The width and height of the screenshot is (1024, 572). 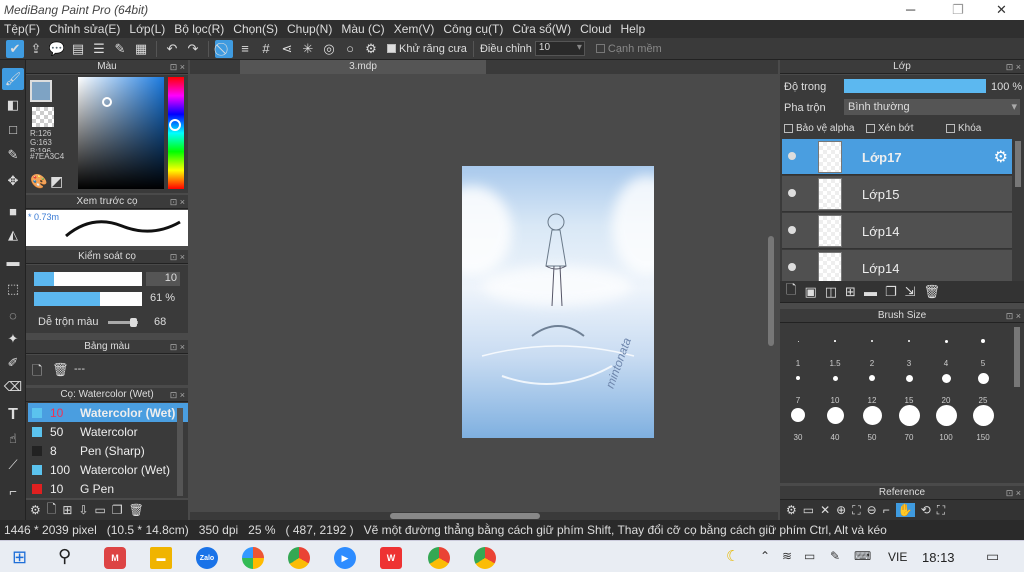 What do you see at coordinates (13, 181) in the screenshot?
I see `move-tool-icon: ✥` at bounding box center [13, 181].